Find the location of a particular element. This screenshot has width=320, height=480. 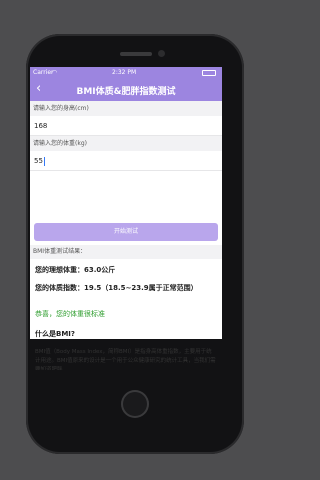

nav-bar: ‹ BMI体质&肥胖指数测试 is located at coordinates (126, 90).